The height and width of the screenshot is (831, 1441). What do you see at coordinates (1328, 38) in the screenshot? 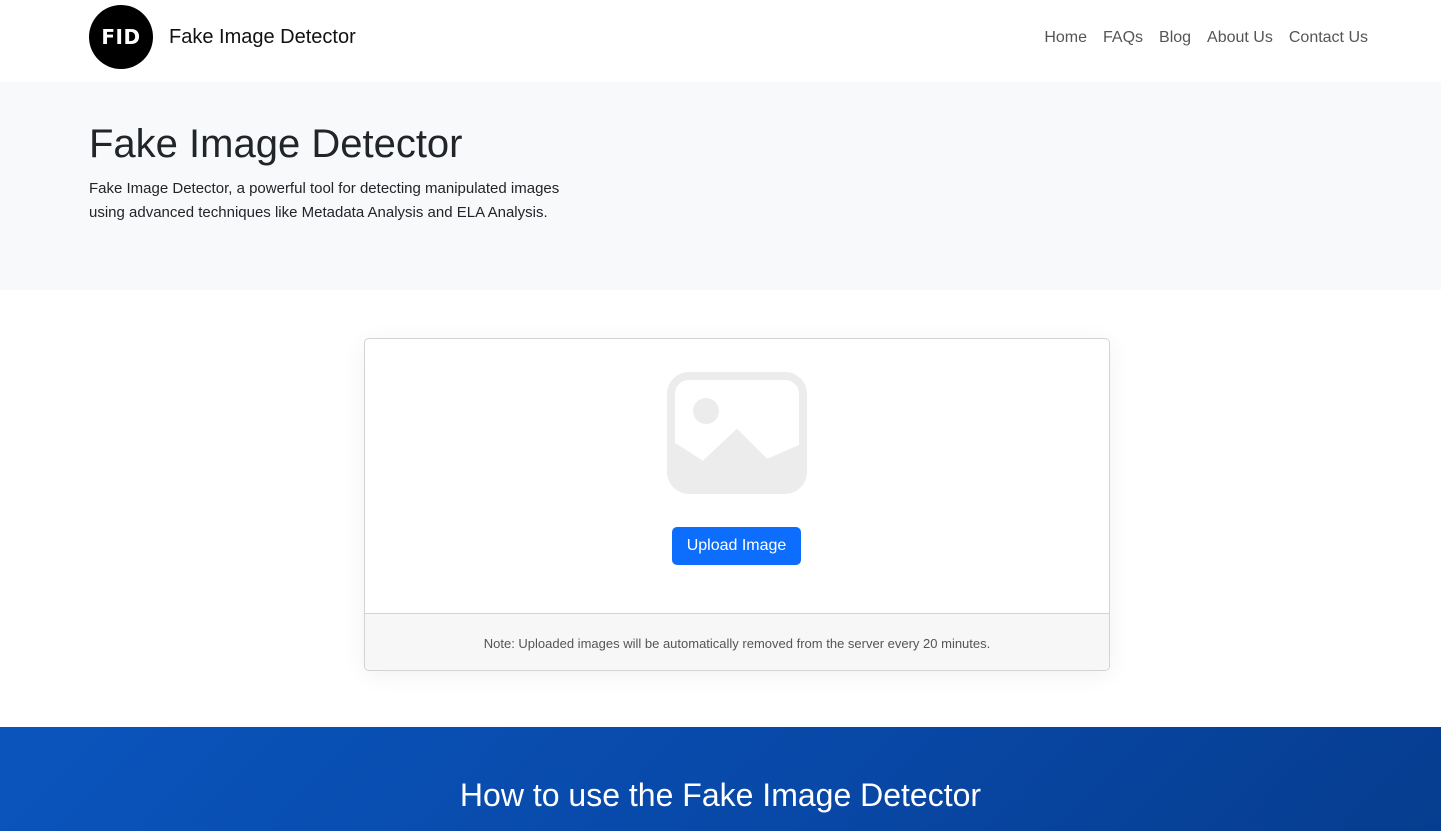
I see `nav-contact-us: Contact Us` at bounding box center [1328, 38].